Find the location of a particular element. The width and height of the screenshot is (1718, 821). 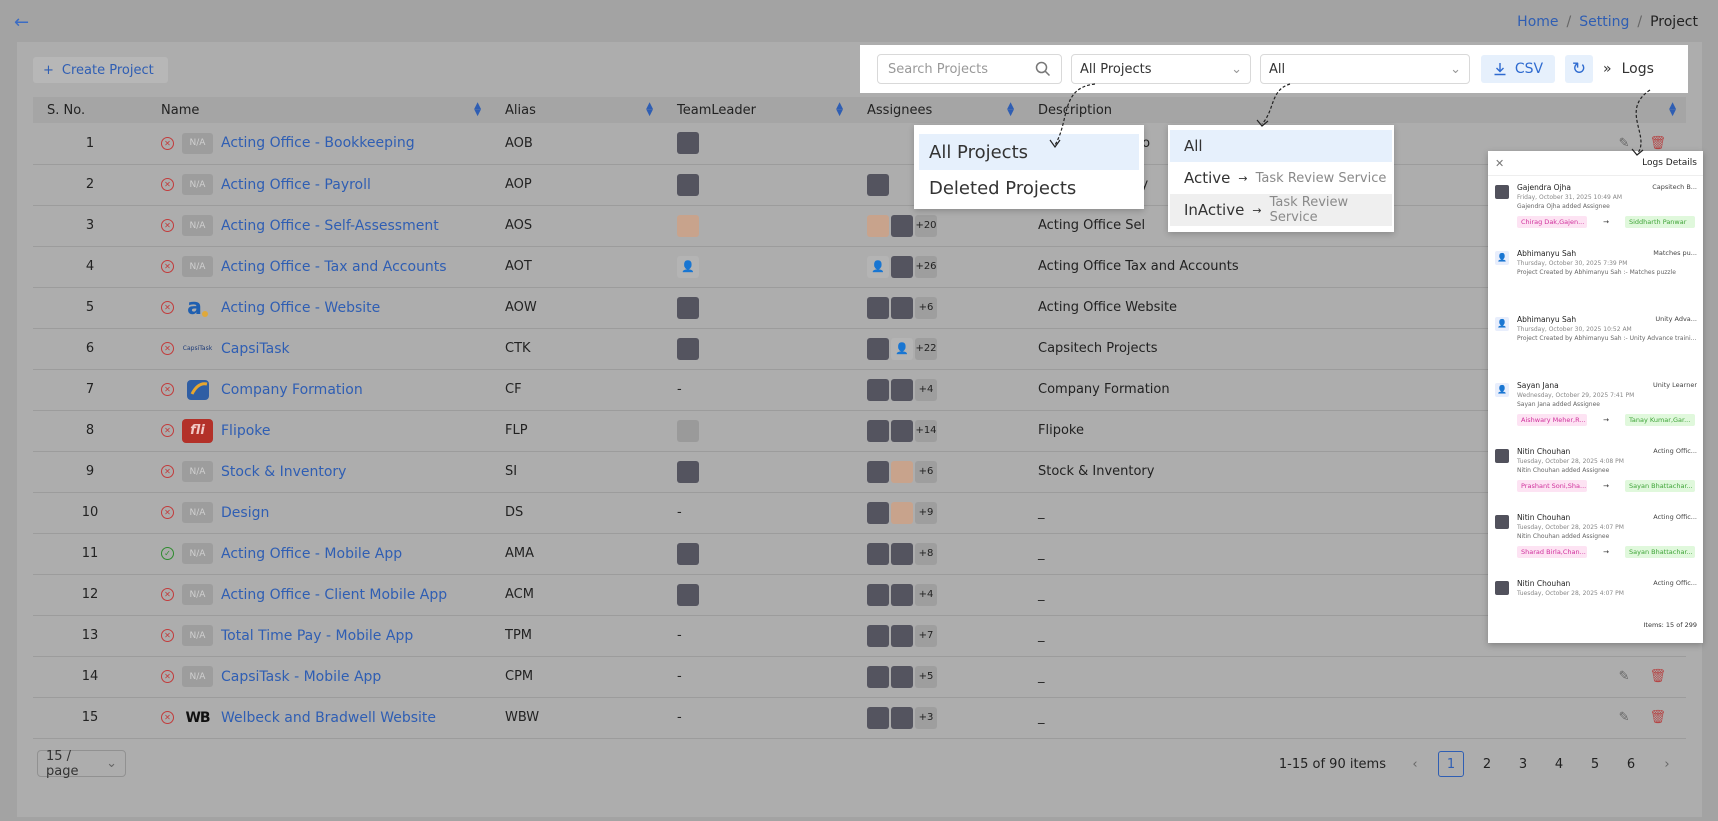

assignees-cell: +8 is located at coordinates (938, 554).